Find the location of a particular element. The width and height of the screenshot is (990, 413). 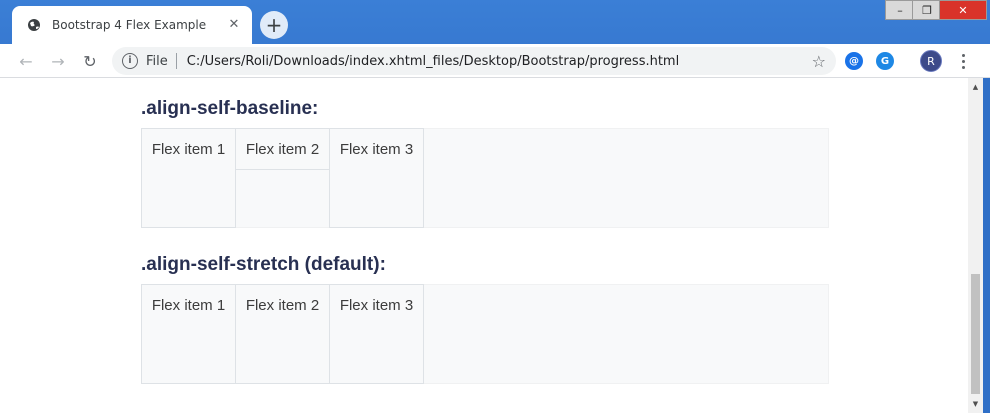

close-tab-icon: ✕ is located at coordinates (234, 25).